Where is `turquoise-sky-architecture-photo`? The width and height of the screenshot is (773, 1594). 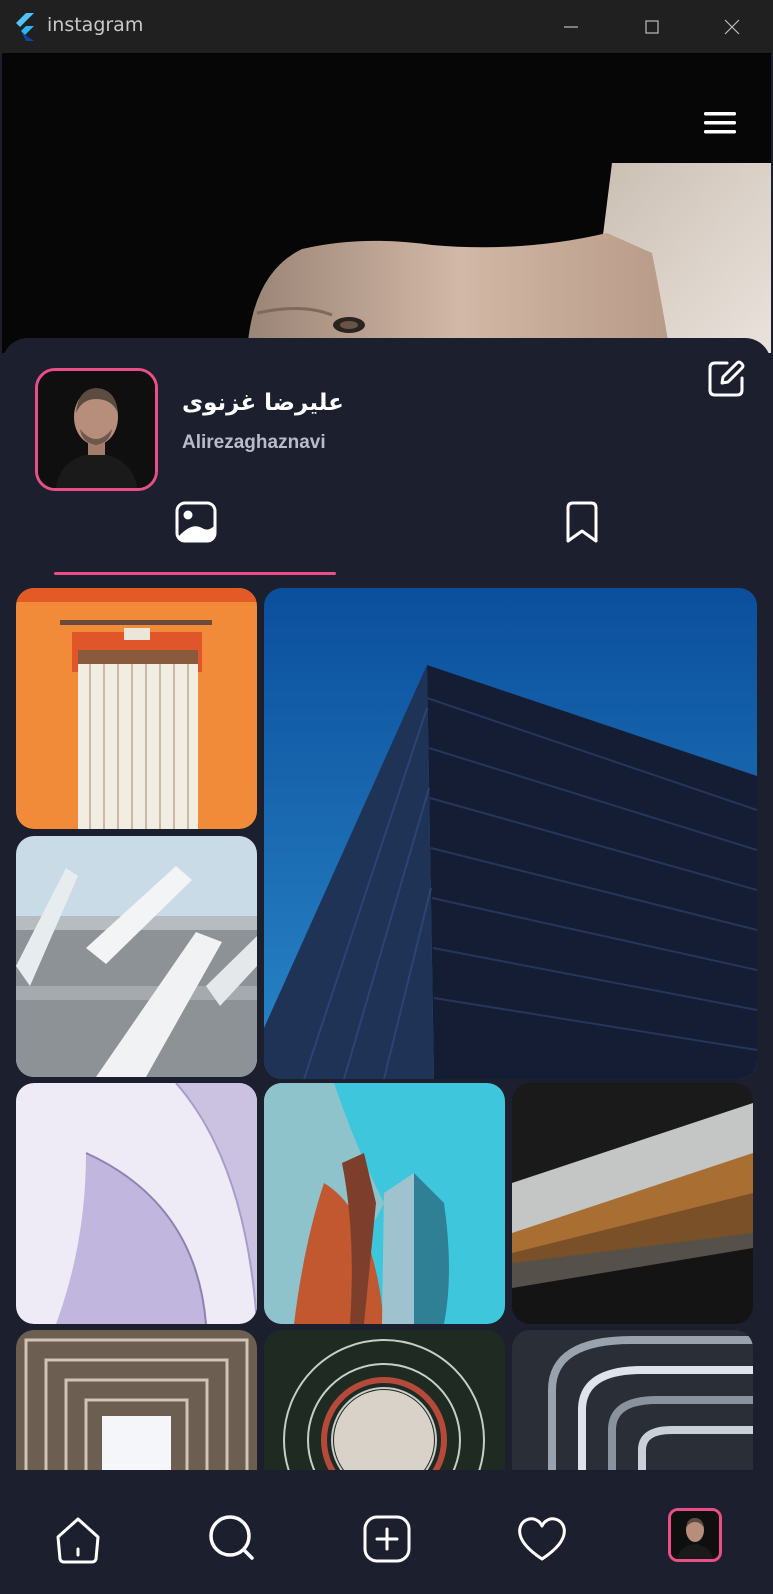
turquoise-sky-architecture-photo is located at coordinates (384, 1203).